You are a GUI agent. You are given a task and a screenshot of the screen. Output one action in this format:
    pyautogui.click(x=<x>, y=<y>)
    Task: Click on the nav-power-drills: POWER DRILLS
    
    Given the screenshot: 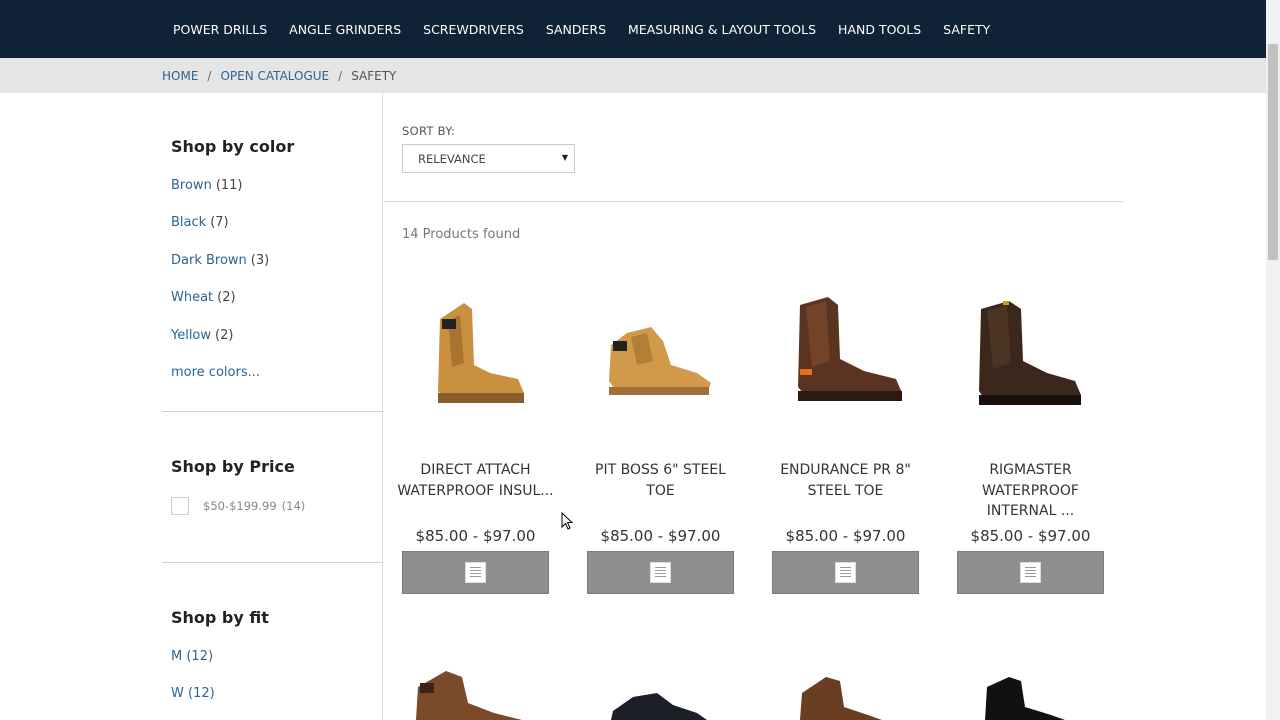 What is the action you would take?
    pyautogui.click(x=220, y=29)
    